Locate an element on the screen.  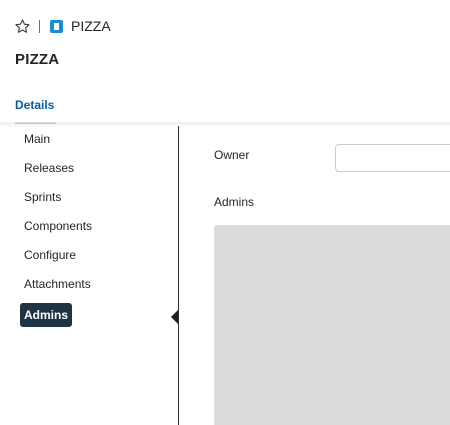
tab-details: Details is located at coordinates (36, 111).